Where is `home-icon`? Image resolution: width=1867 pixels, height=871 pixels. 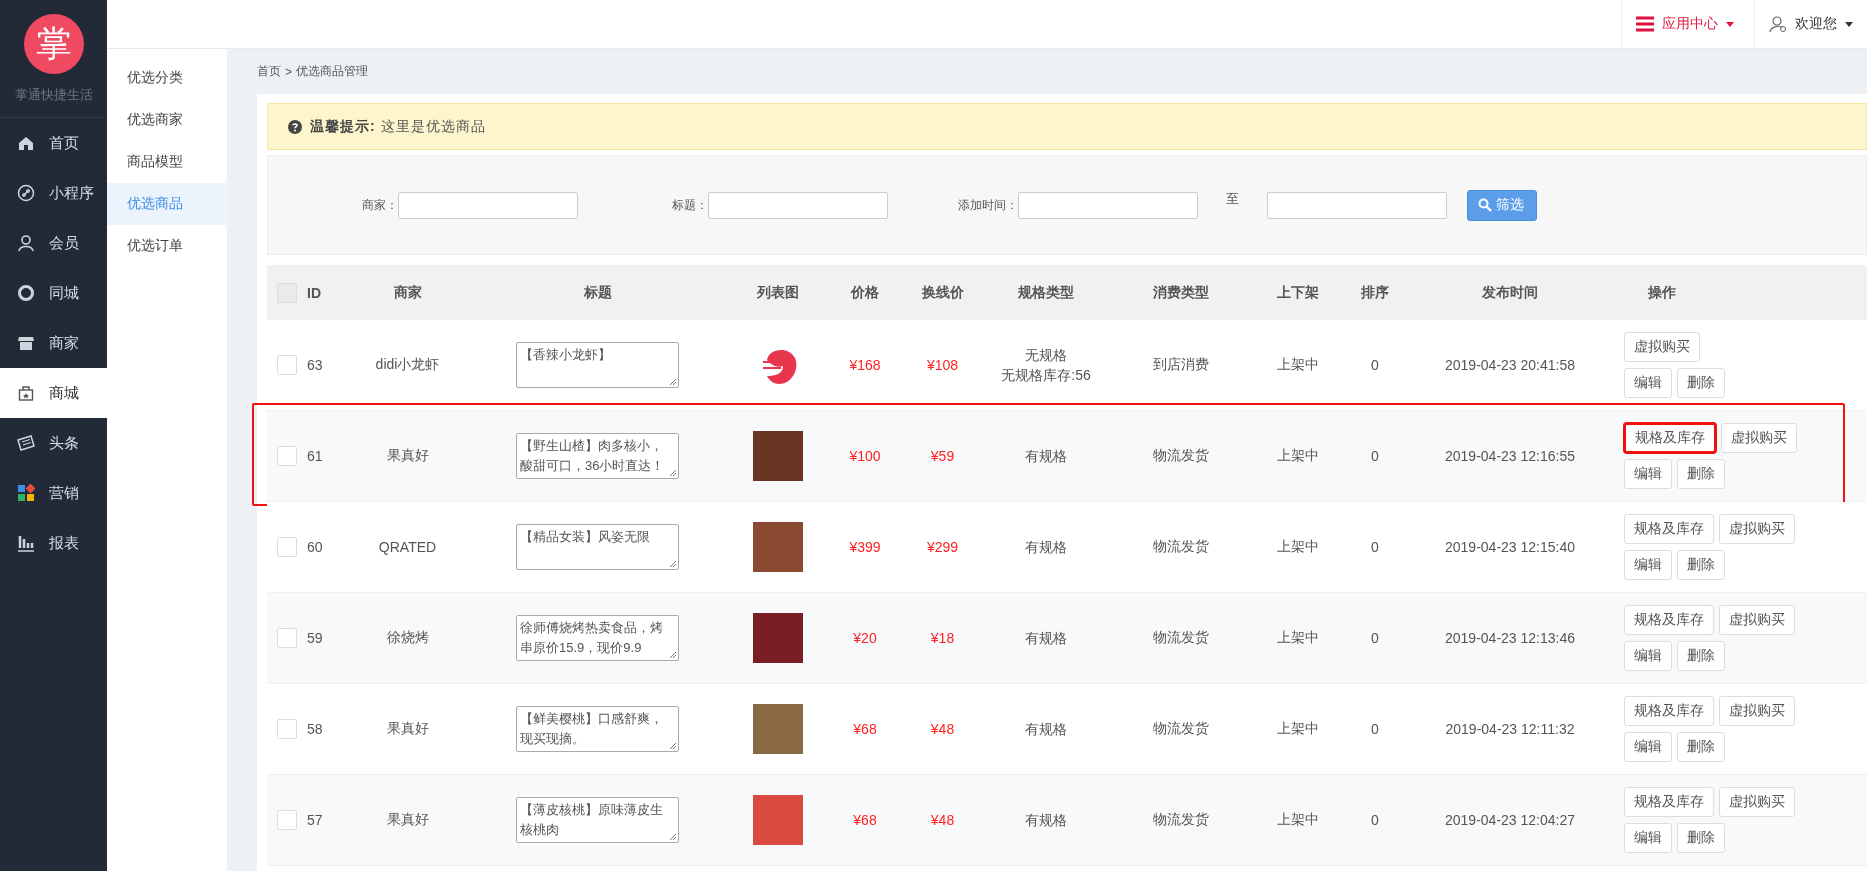 home-icon is located at coordinates (26, 143).